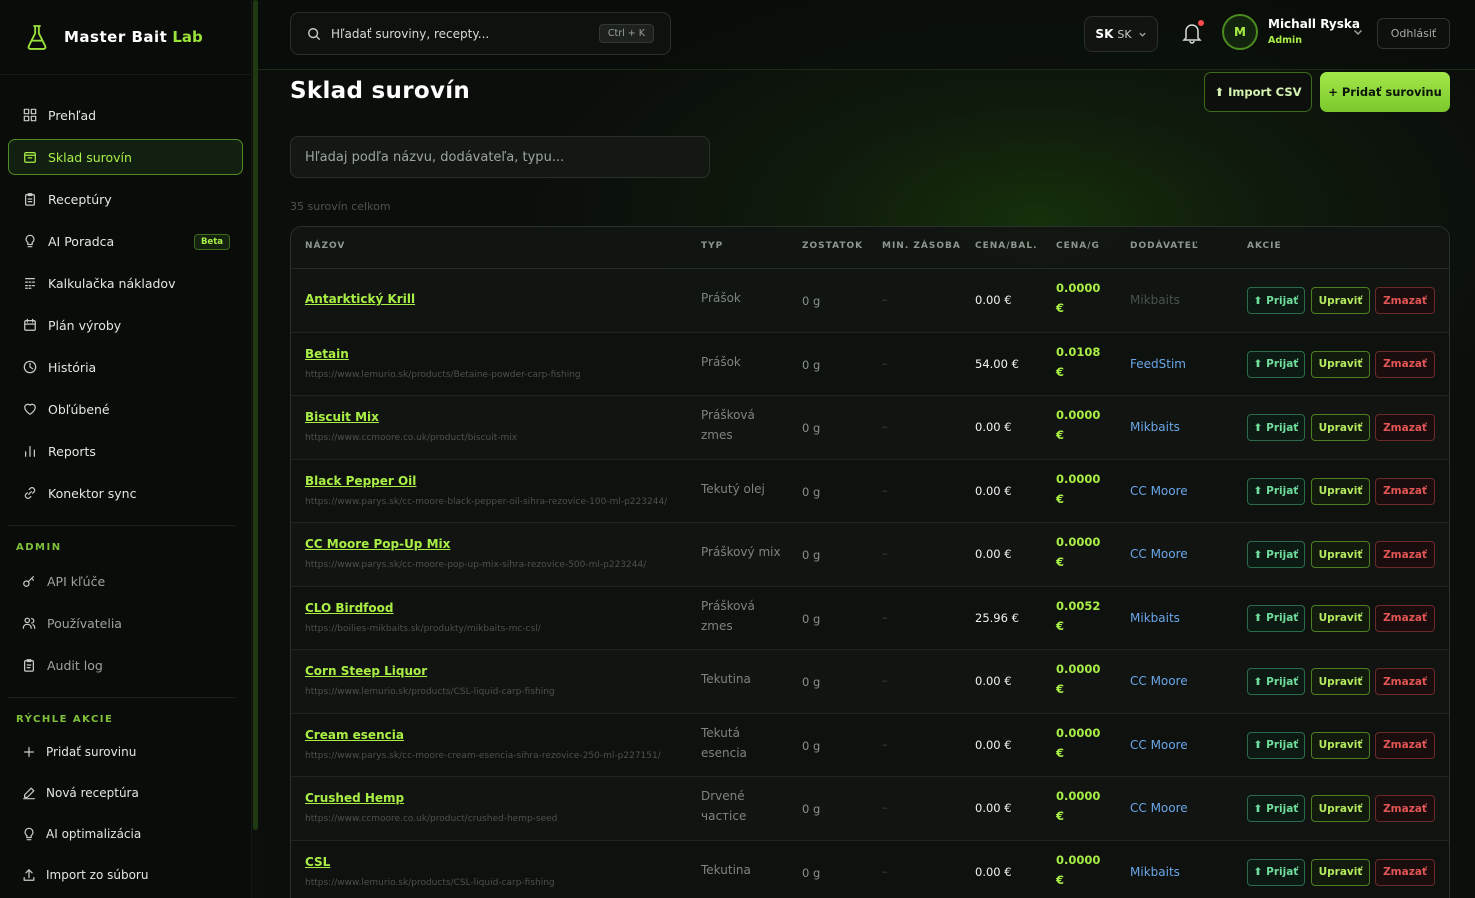  I want to click on sidebar-item-label: Kalkulačka nákladov, so click(112, 283).